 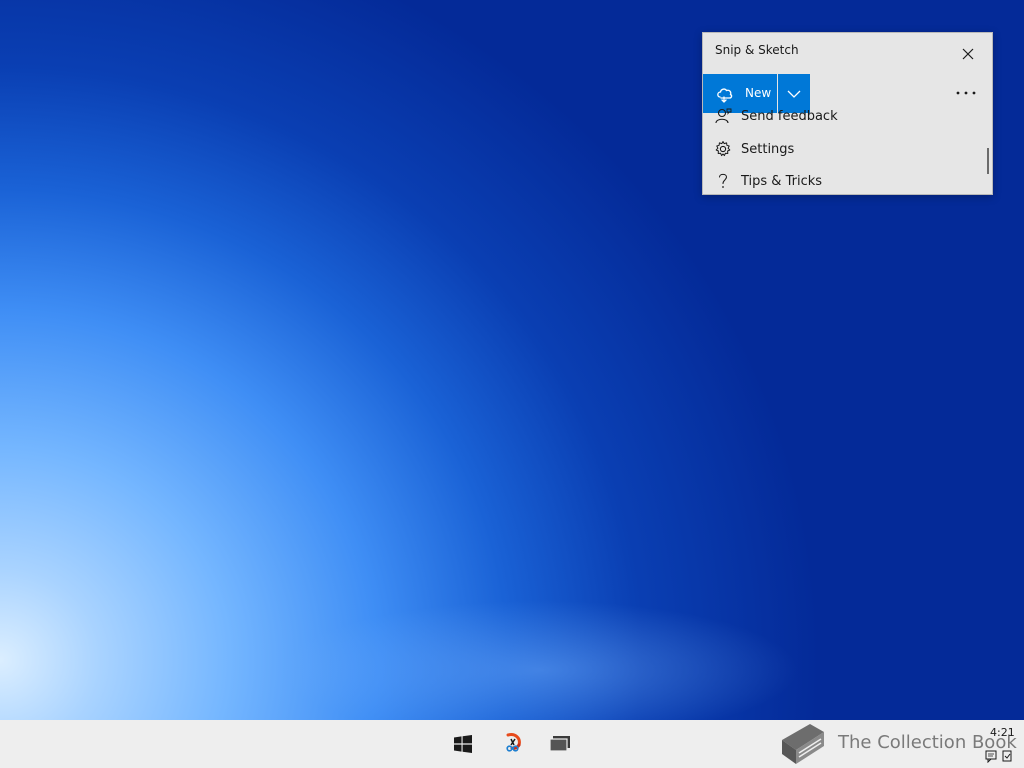 I want to click on start-button, so click(x=463, y=744).